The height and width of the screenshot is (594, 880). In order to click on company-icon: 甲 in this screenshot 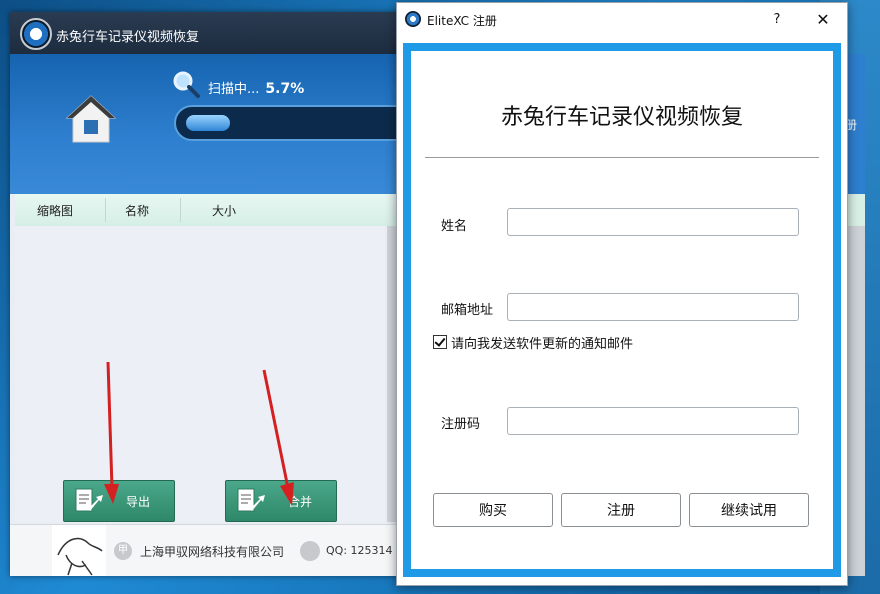, I will do `click(123, 551)`.